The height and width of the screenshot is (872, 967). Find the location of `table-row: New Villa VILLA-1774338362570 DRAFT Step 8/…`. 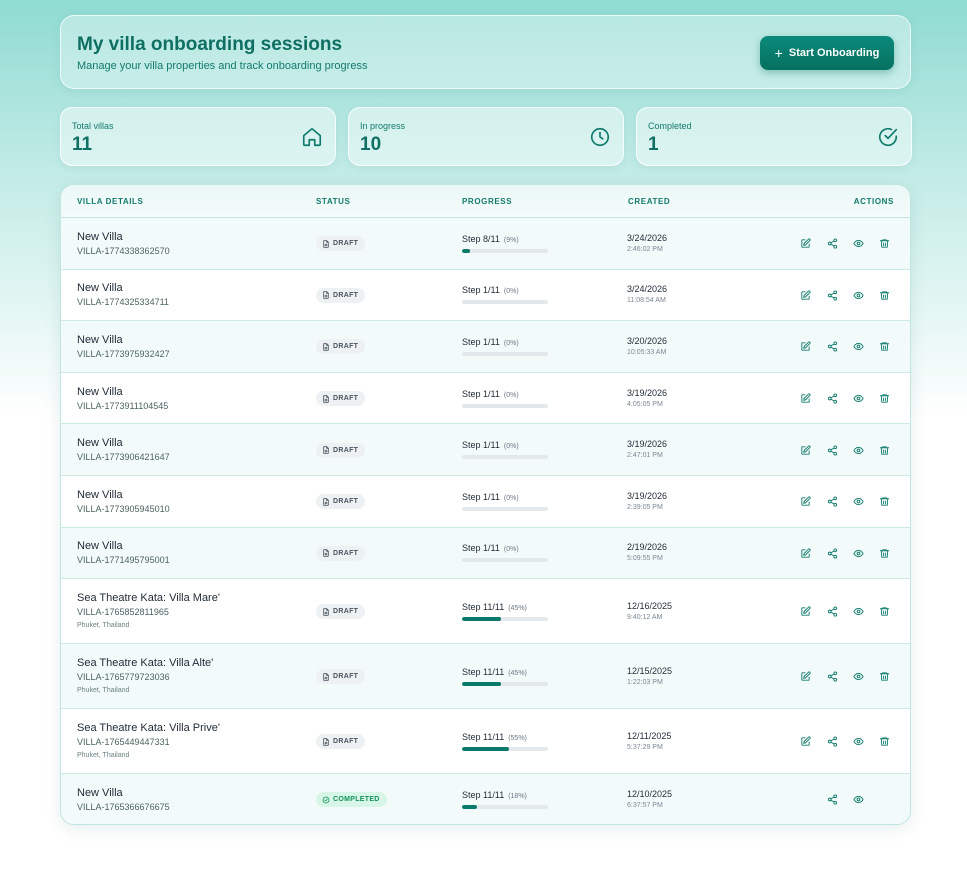

table-row: New Villa VILLA-1774338362570 DRAFT Step 8/… is located at coordinates (485, 244).